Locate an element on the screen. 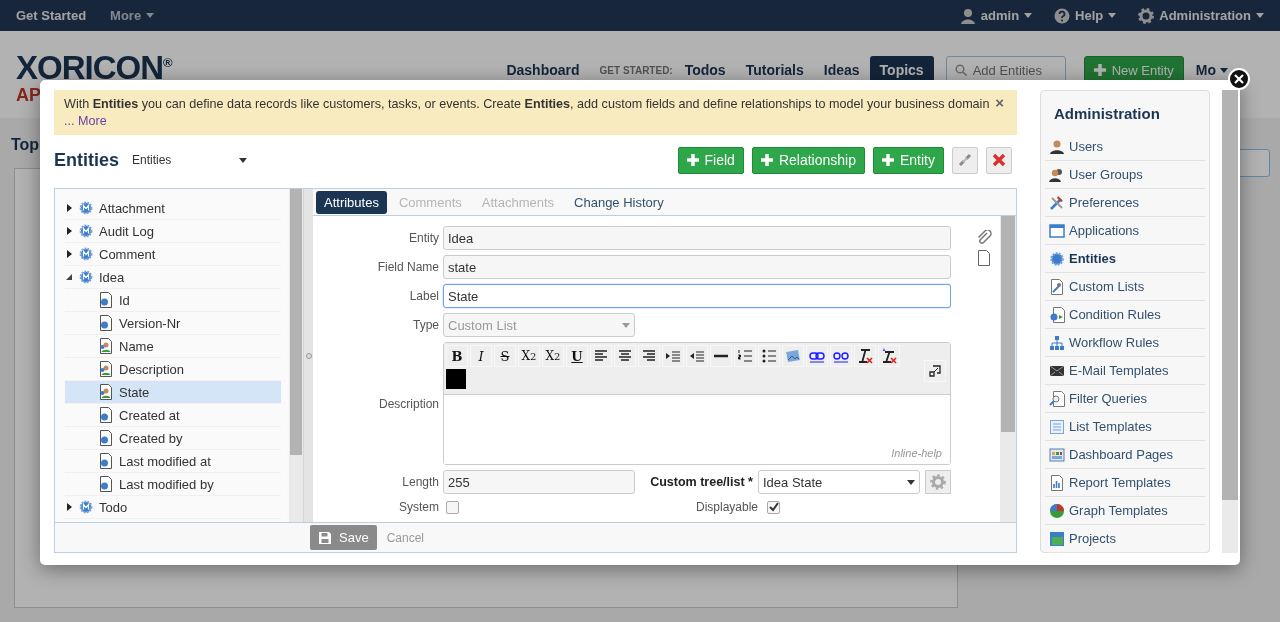  tree-item: Created at is located at coordinates (173, 415).